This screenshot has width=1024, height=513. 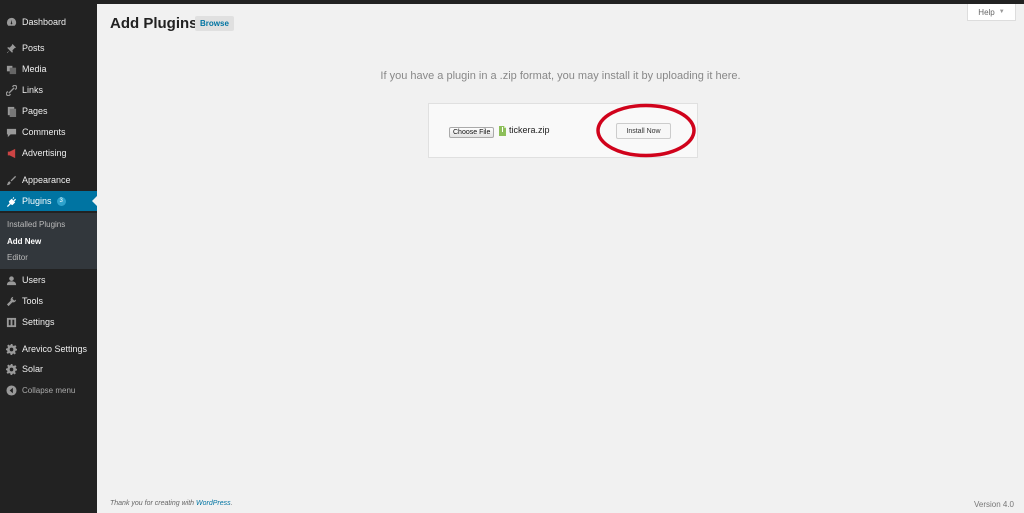 I want to click on footer-thanks-text: Thank you for creating with, so click(x=153, y=503).